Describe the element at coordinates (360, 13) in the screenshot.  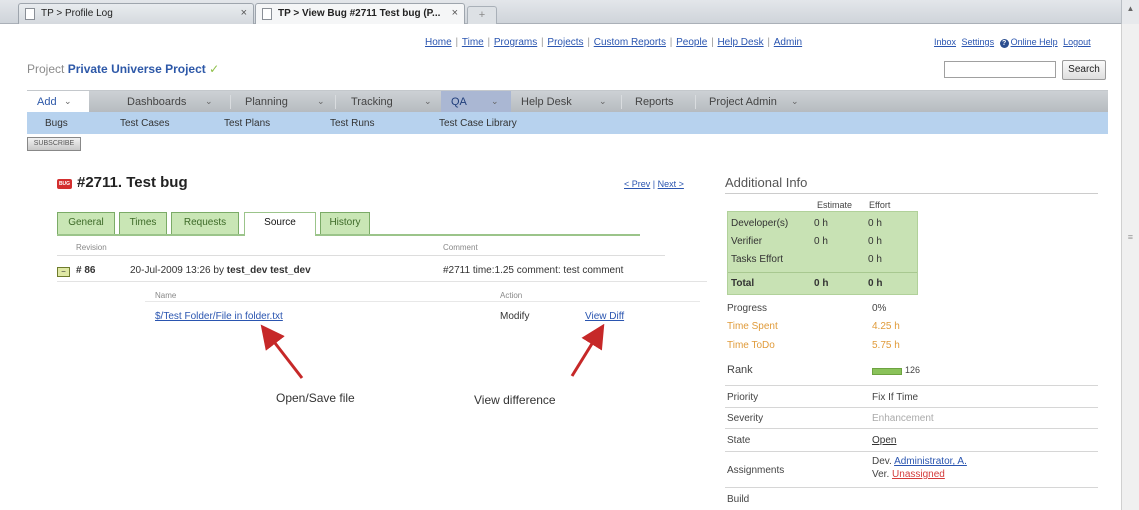
I see `browser-tab-view-bug: TP > View Bug #2711 Test bug (P... ×` at that location.